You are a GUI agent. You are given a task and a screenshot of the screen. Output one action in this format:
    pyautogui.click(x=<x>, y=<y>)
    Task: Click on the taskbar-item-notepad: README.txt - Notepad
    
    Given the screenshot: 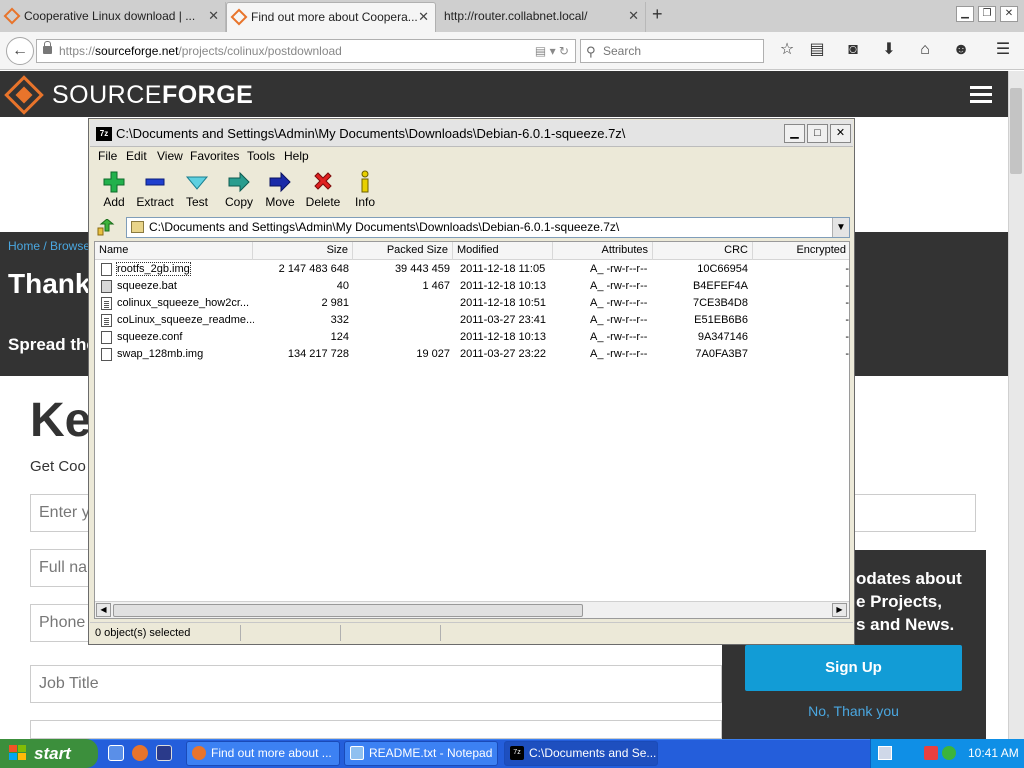 What is the action you would take?
    pyautogui.click(x=421, y=753)
    